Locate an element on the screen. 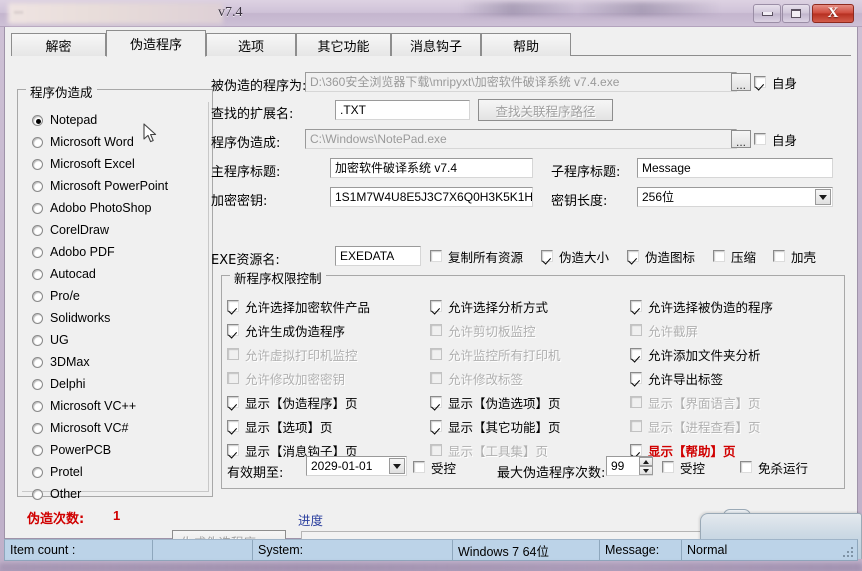 The width and height of the screenshot is (862, 571). compress-checkbox: 压缩 is located at coordinates (734, 256).